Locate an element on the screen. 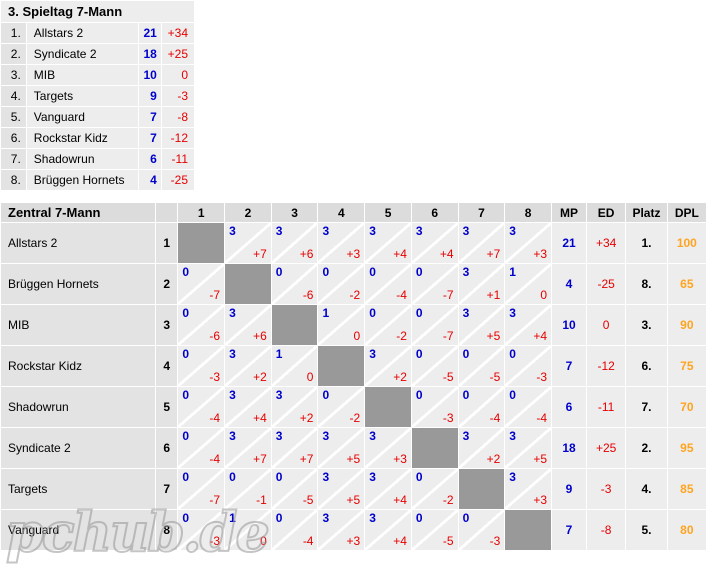 The width and height of the screenshot is (707, 568). standings-scorediff: -8 is located at coordinates (177, 117).